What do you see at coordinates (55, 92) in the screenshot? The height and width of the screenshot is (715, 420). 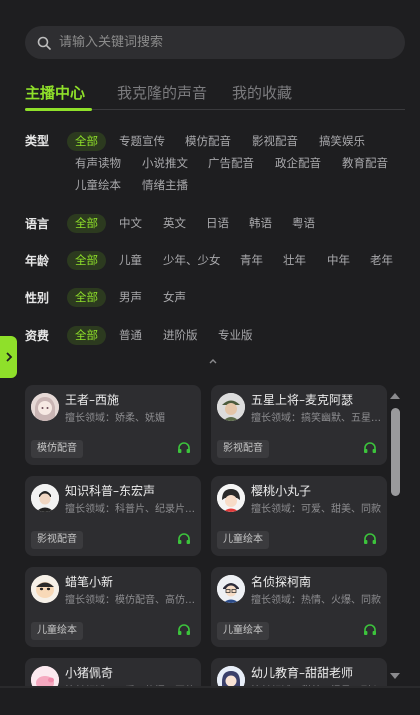 I see `tab-anchor-center: 主播中心` at bounding box center [55, 92].